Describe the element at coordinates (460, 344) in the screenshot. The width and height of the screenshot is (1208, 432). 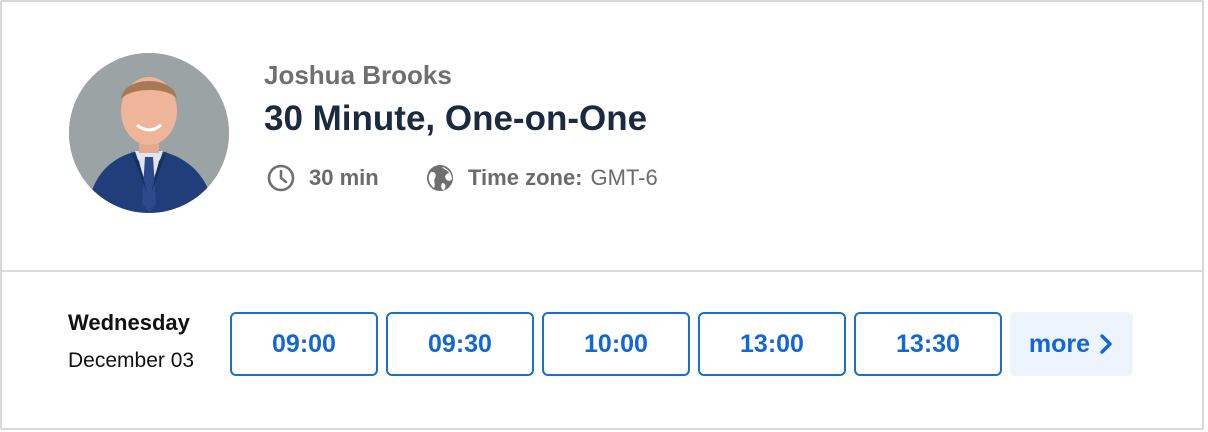
I see `time-slot-button: 09:30` at that location.